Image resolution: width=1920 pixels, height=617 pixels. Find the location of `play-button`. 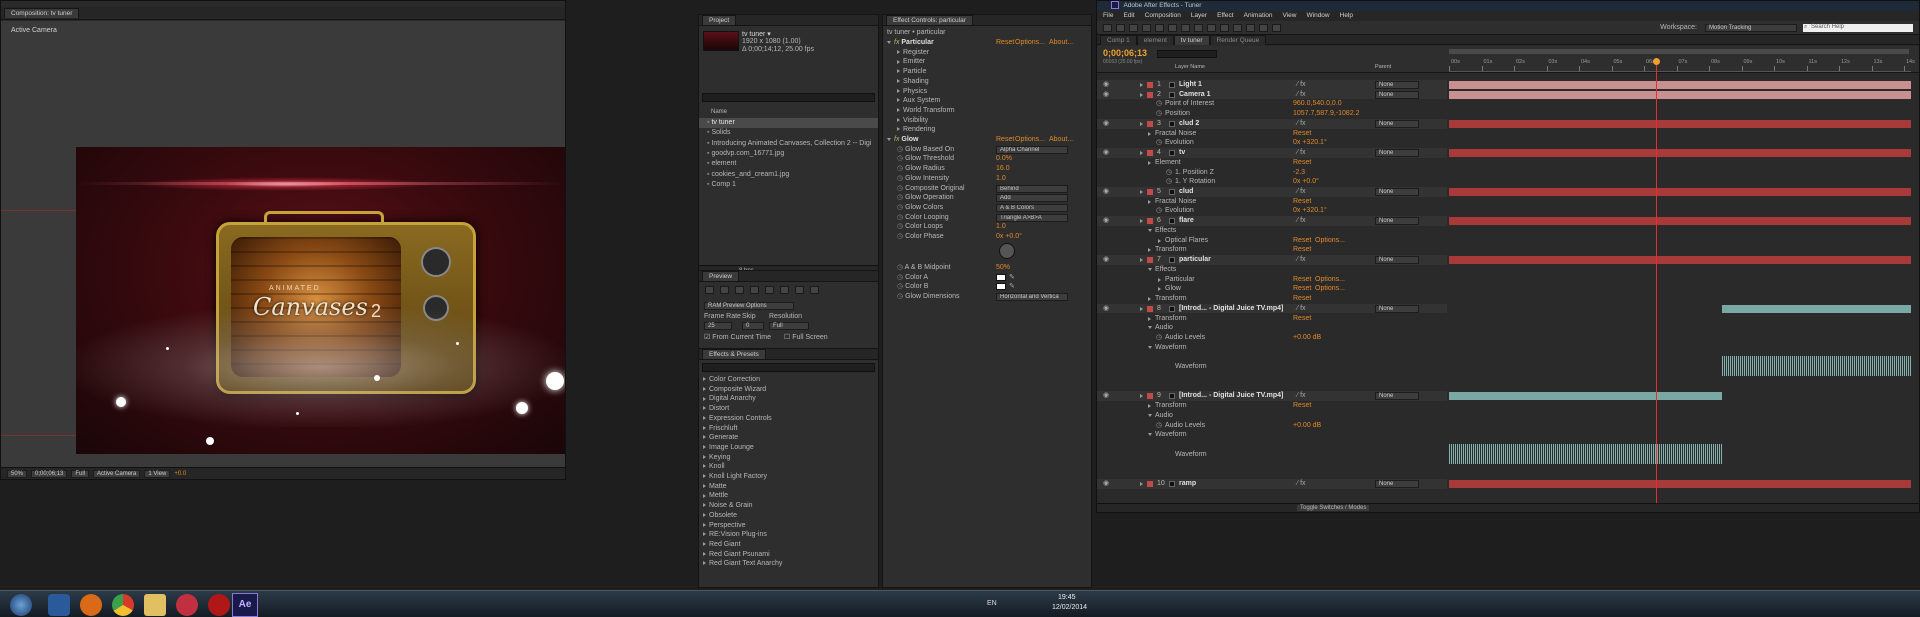

play-button is located at coordinates (739, 290).